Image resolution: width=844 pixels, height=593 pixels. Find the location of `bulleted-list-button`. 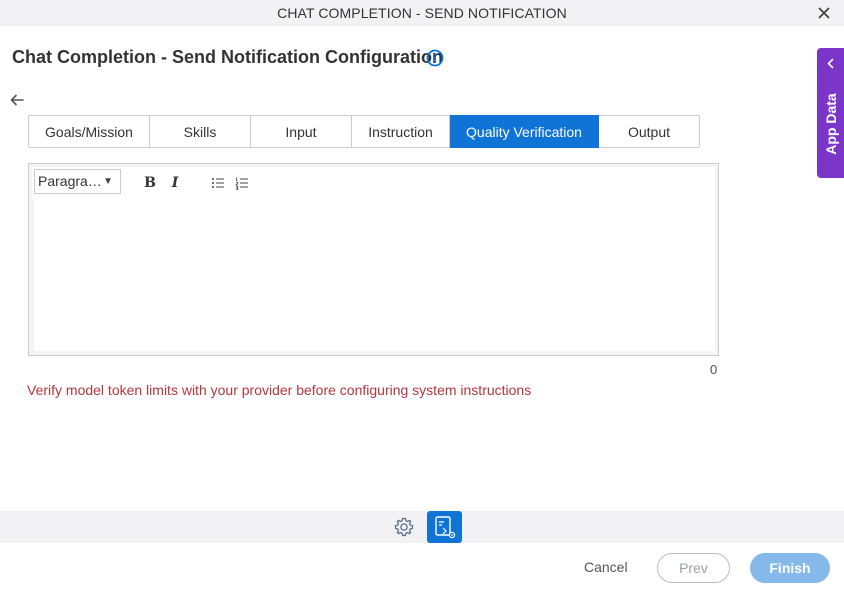

bulleted-list-button is located at coordinates (218, 183).